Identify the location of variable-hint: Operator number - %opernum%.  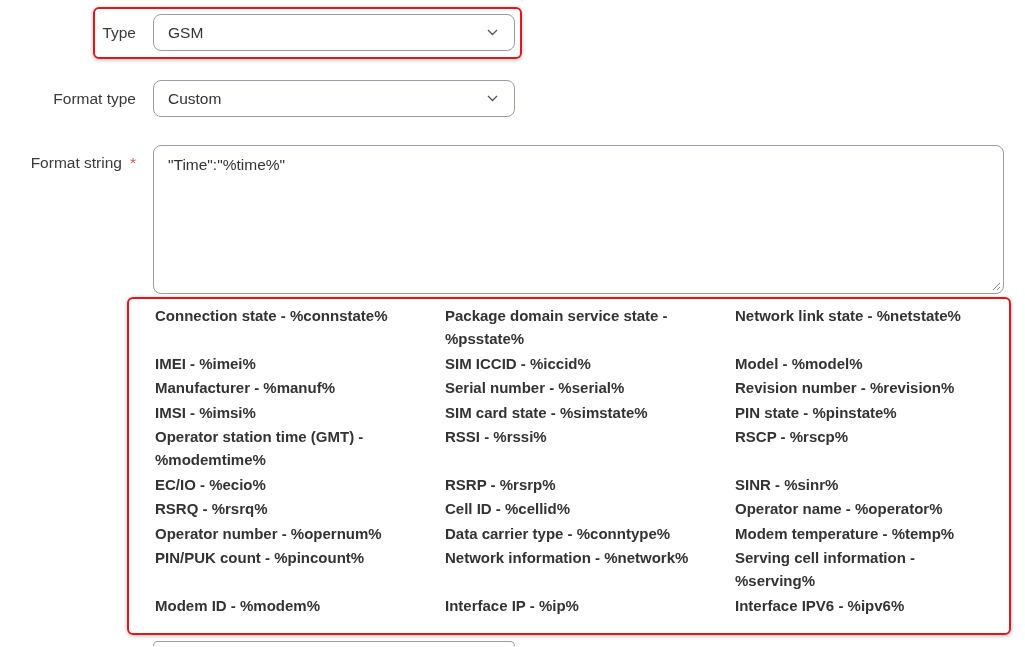
(269, 533).